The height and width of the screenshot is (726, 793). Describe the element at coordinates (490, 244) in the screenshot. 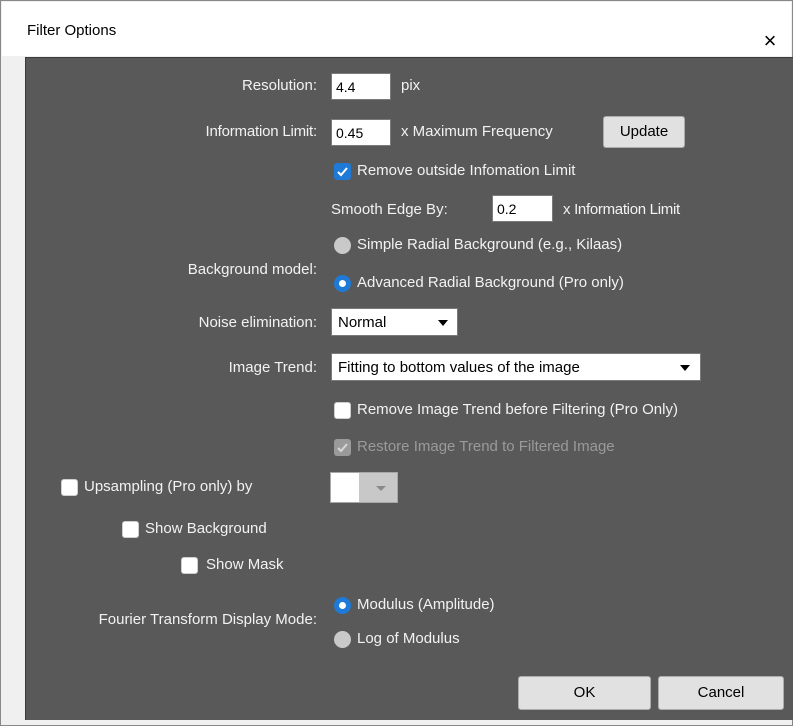

I see `simple-radial-label: Simple Radial Background (e.g., Kilaas)` at that location.